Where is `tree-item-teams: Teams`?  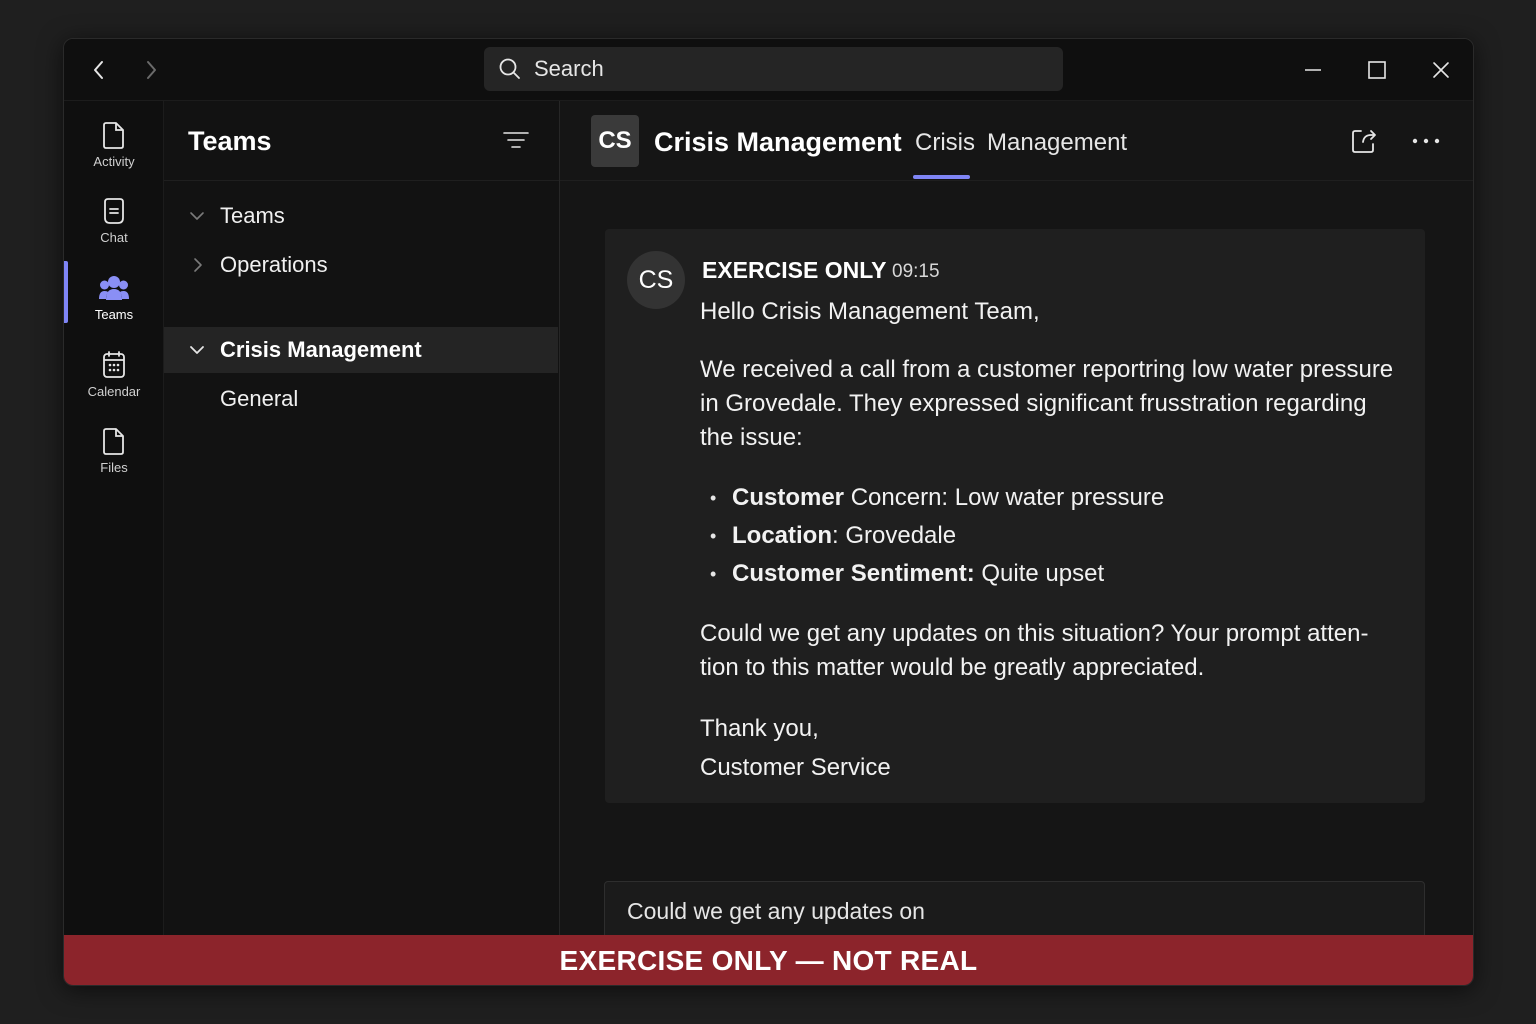
tree-item-teams: Teams is located at coordinates (361, 216).